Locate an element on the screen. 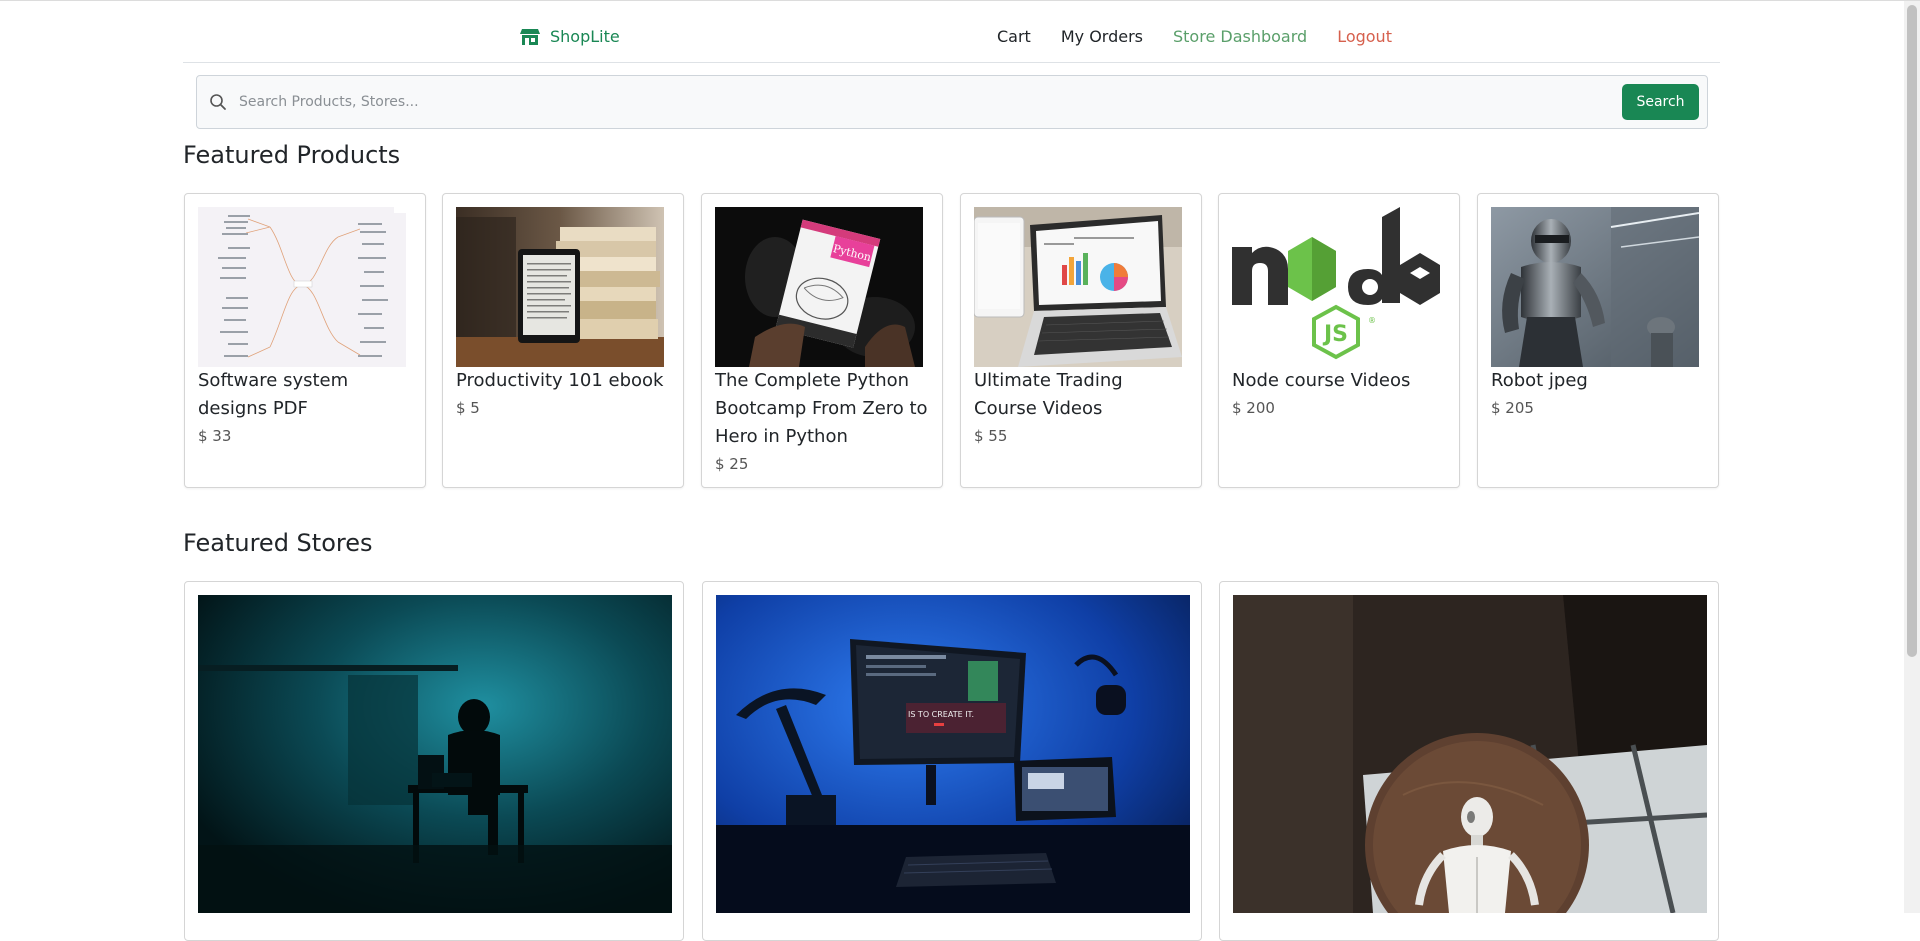 This screenshot has height=941, width=1920. python-book-image: Python is located at coordinates (819, 287).